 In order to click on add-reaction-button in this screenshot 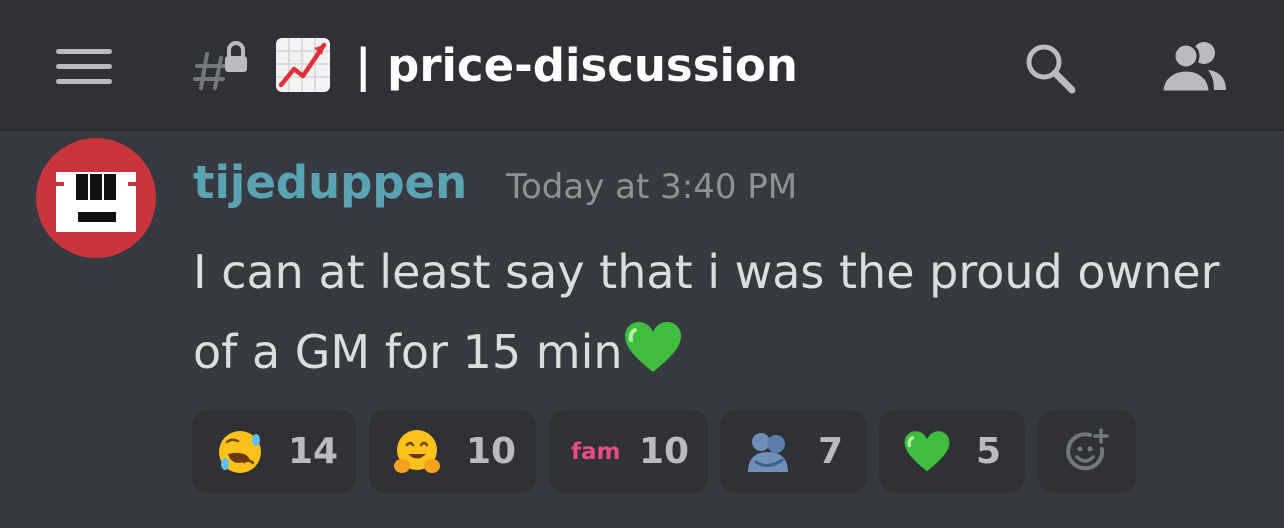, I will do `click(1087, 451)`.